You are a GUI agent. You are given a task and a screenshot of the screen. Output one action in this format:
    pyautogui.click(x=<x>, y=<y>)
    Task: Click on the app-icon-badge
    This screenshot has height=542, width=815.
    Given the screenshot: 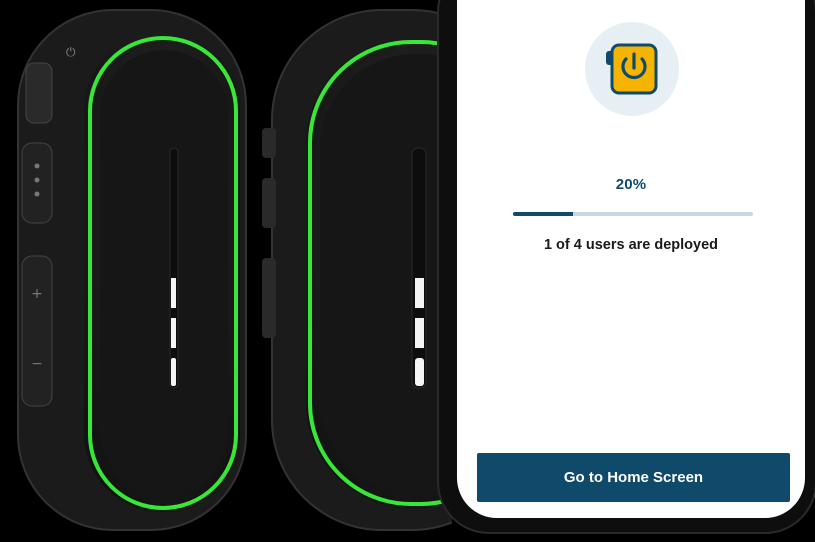 What is the action you would take?
    pyautogui.click(x=632, y=69)
    